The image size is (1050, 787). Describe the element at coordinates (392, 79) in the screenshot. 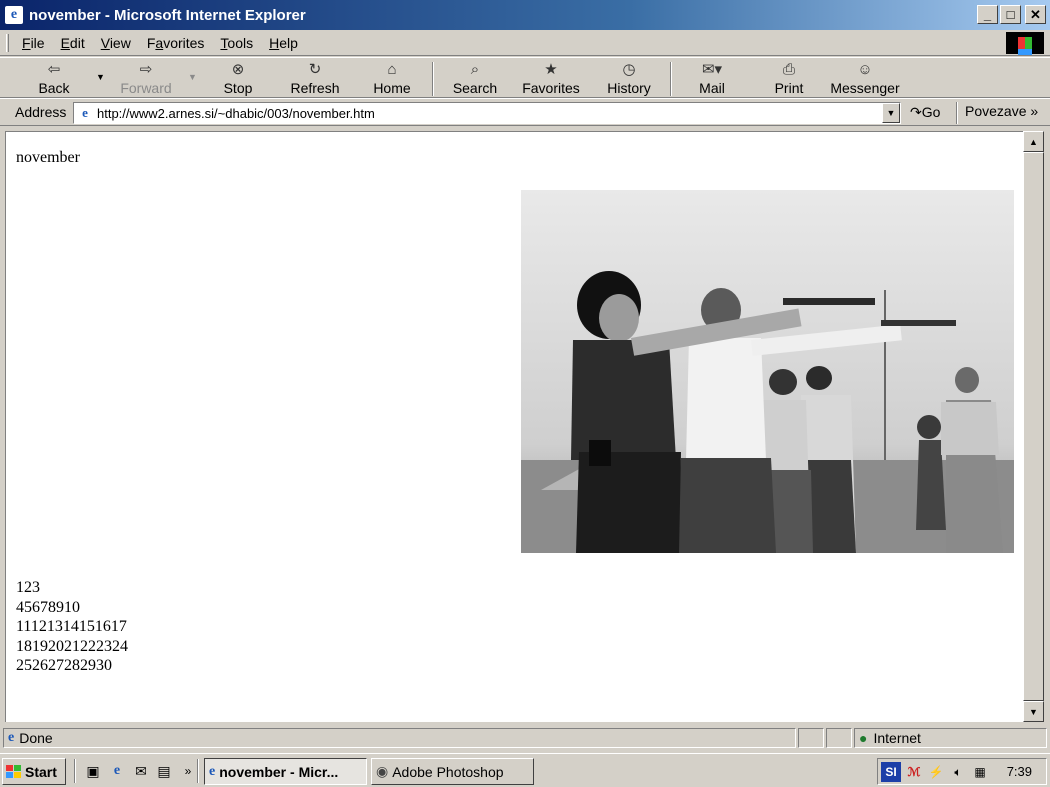

I see `home-button: ⌂ Home` at that location.